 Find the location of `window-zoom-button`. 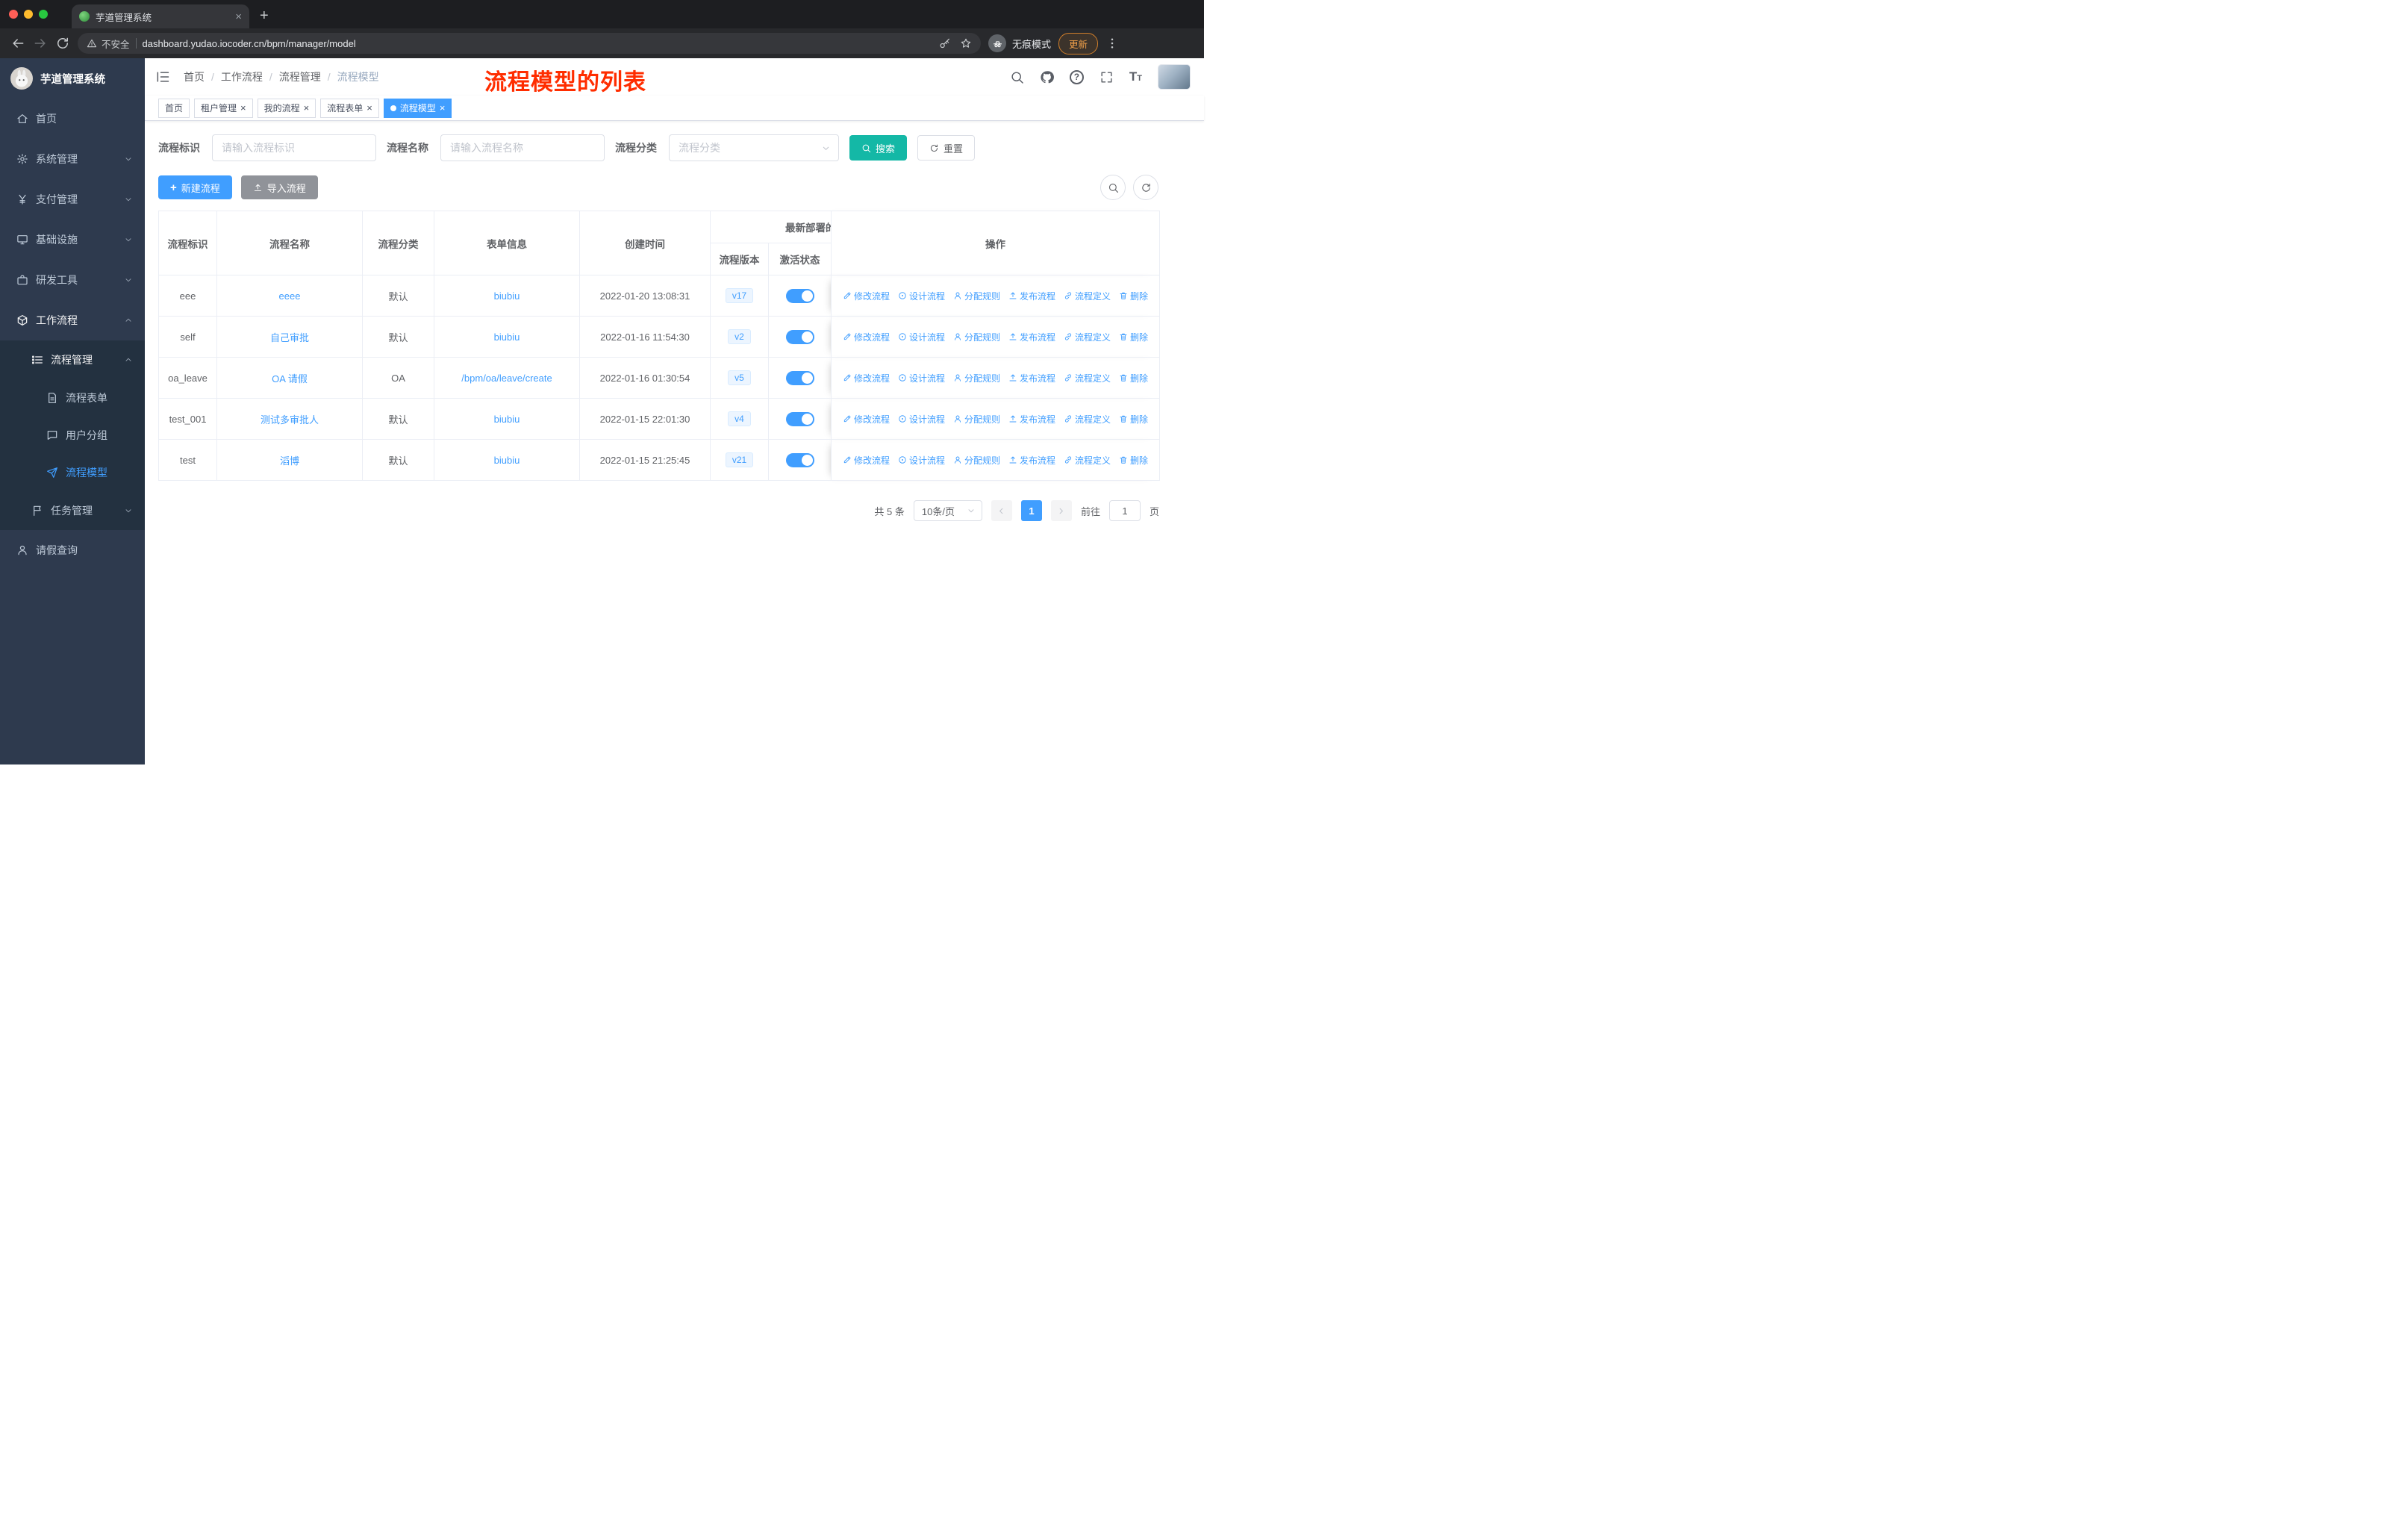

window-zoom-button is located at coordinates (43, 15).